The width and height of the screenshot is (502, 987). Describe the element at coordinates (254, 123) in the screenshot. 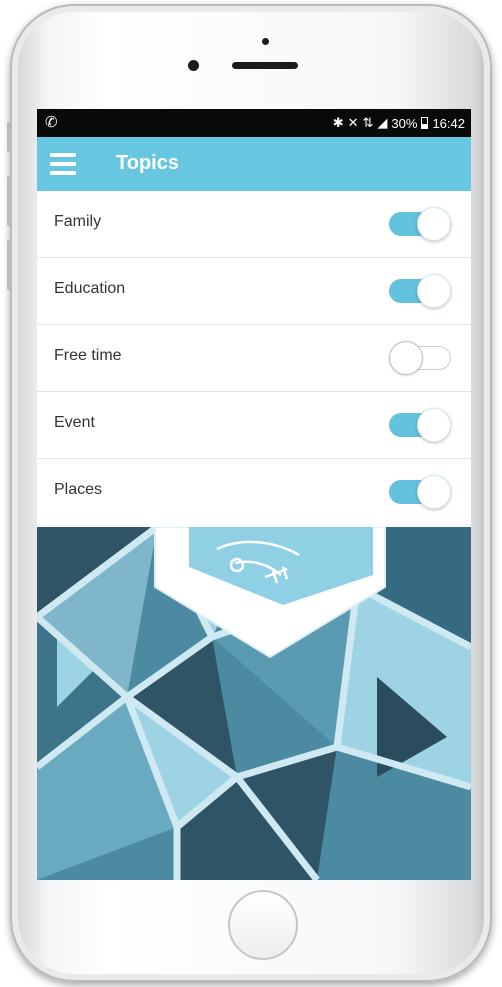

I see `status-bar: ✆ ✱ ✕ ⇅ ◢ 30% 16:42` at that location.